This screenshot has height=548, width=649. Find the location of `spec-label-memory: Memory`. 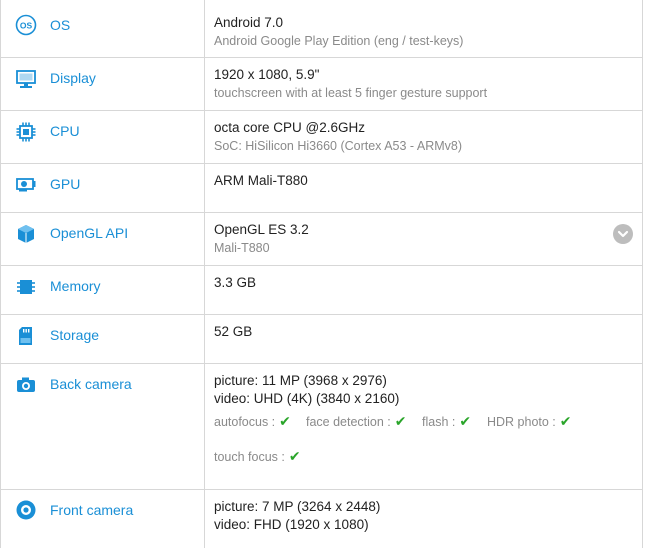

spec-label-memory: Memory is located at coordinates (75, 286).